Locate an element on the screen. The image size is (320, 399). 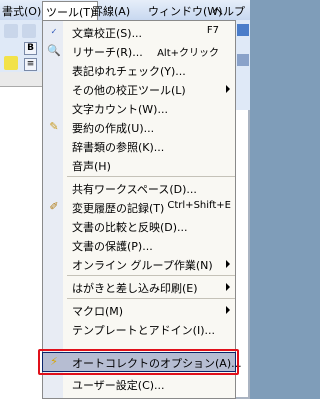
menu-bar: 書式(O) ツール(T) 罫線(A) ウィンドウ(W) ヘルプ is located at coordinates (125, 10).